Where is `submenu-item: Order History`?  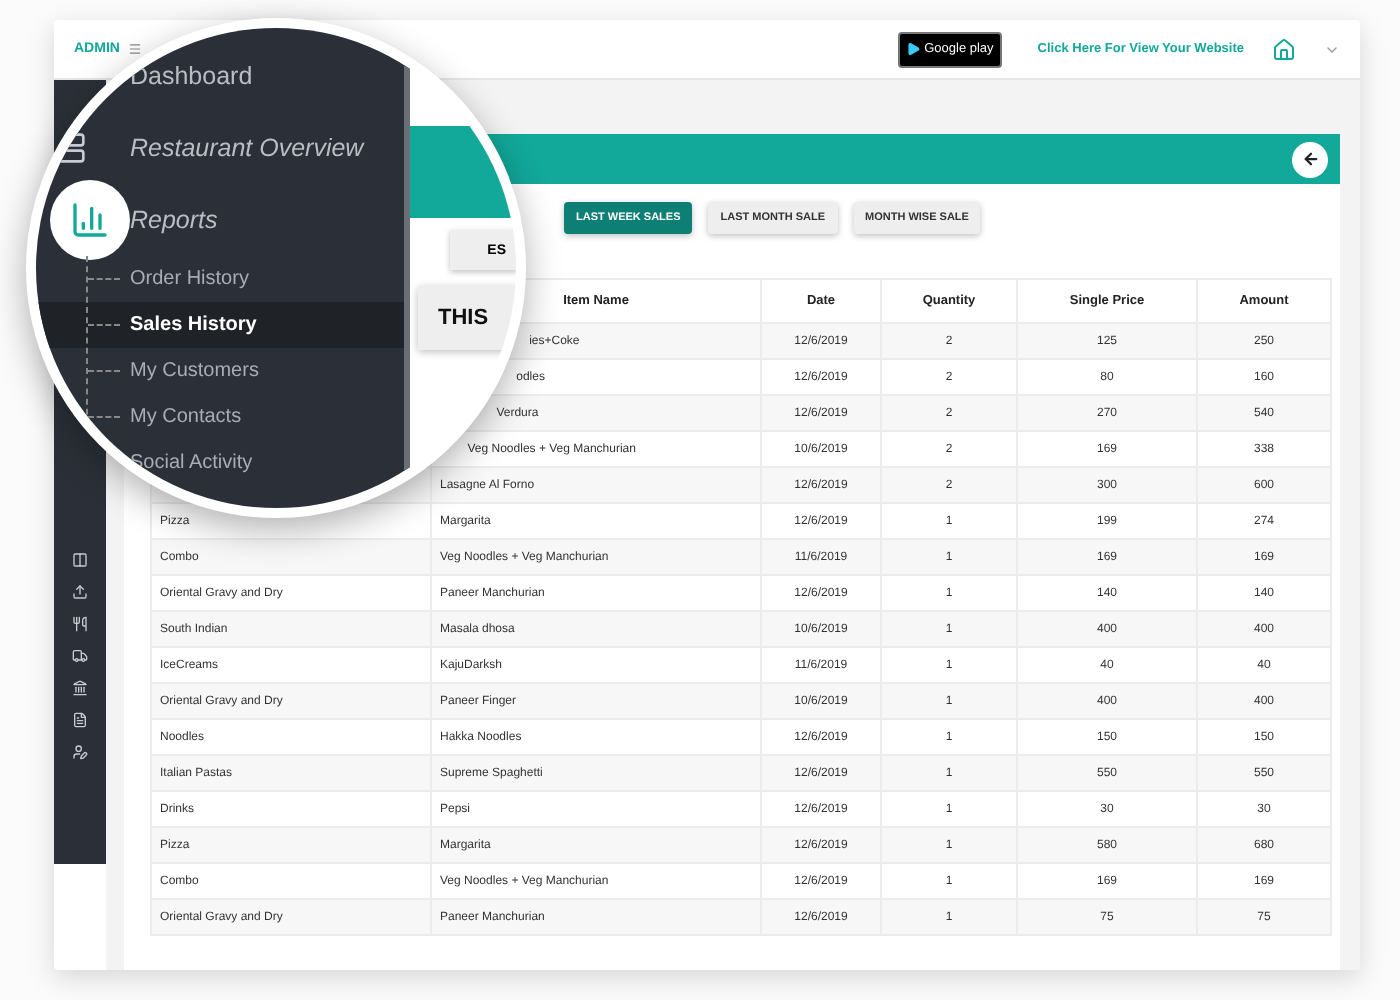
submenu-item: Order History is located at coordinates (220, 279).